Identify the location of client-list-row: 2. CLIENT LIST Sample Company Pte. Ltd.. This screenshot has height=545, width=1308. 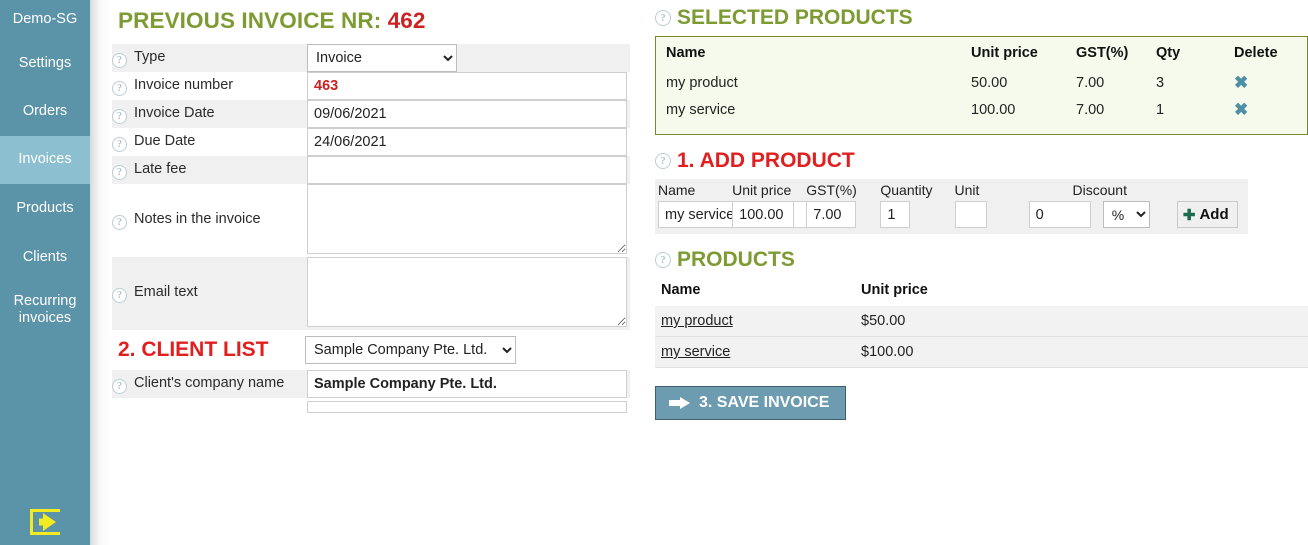
(377, 350).